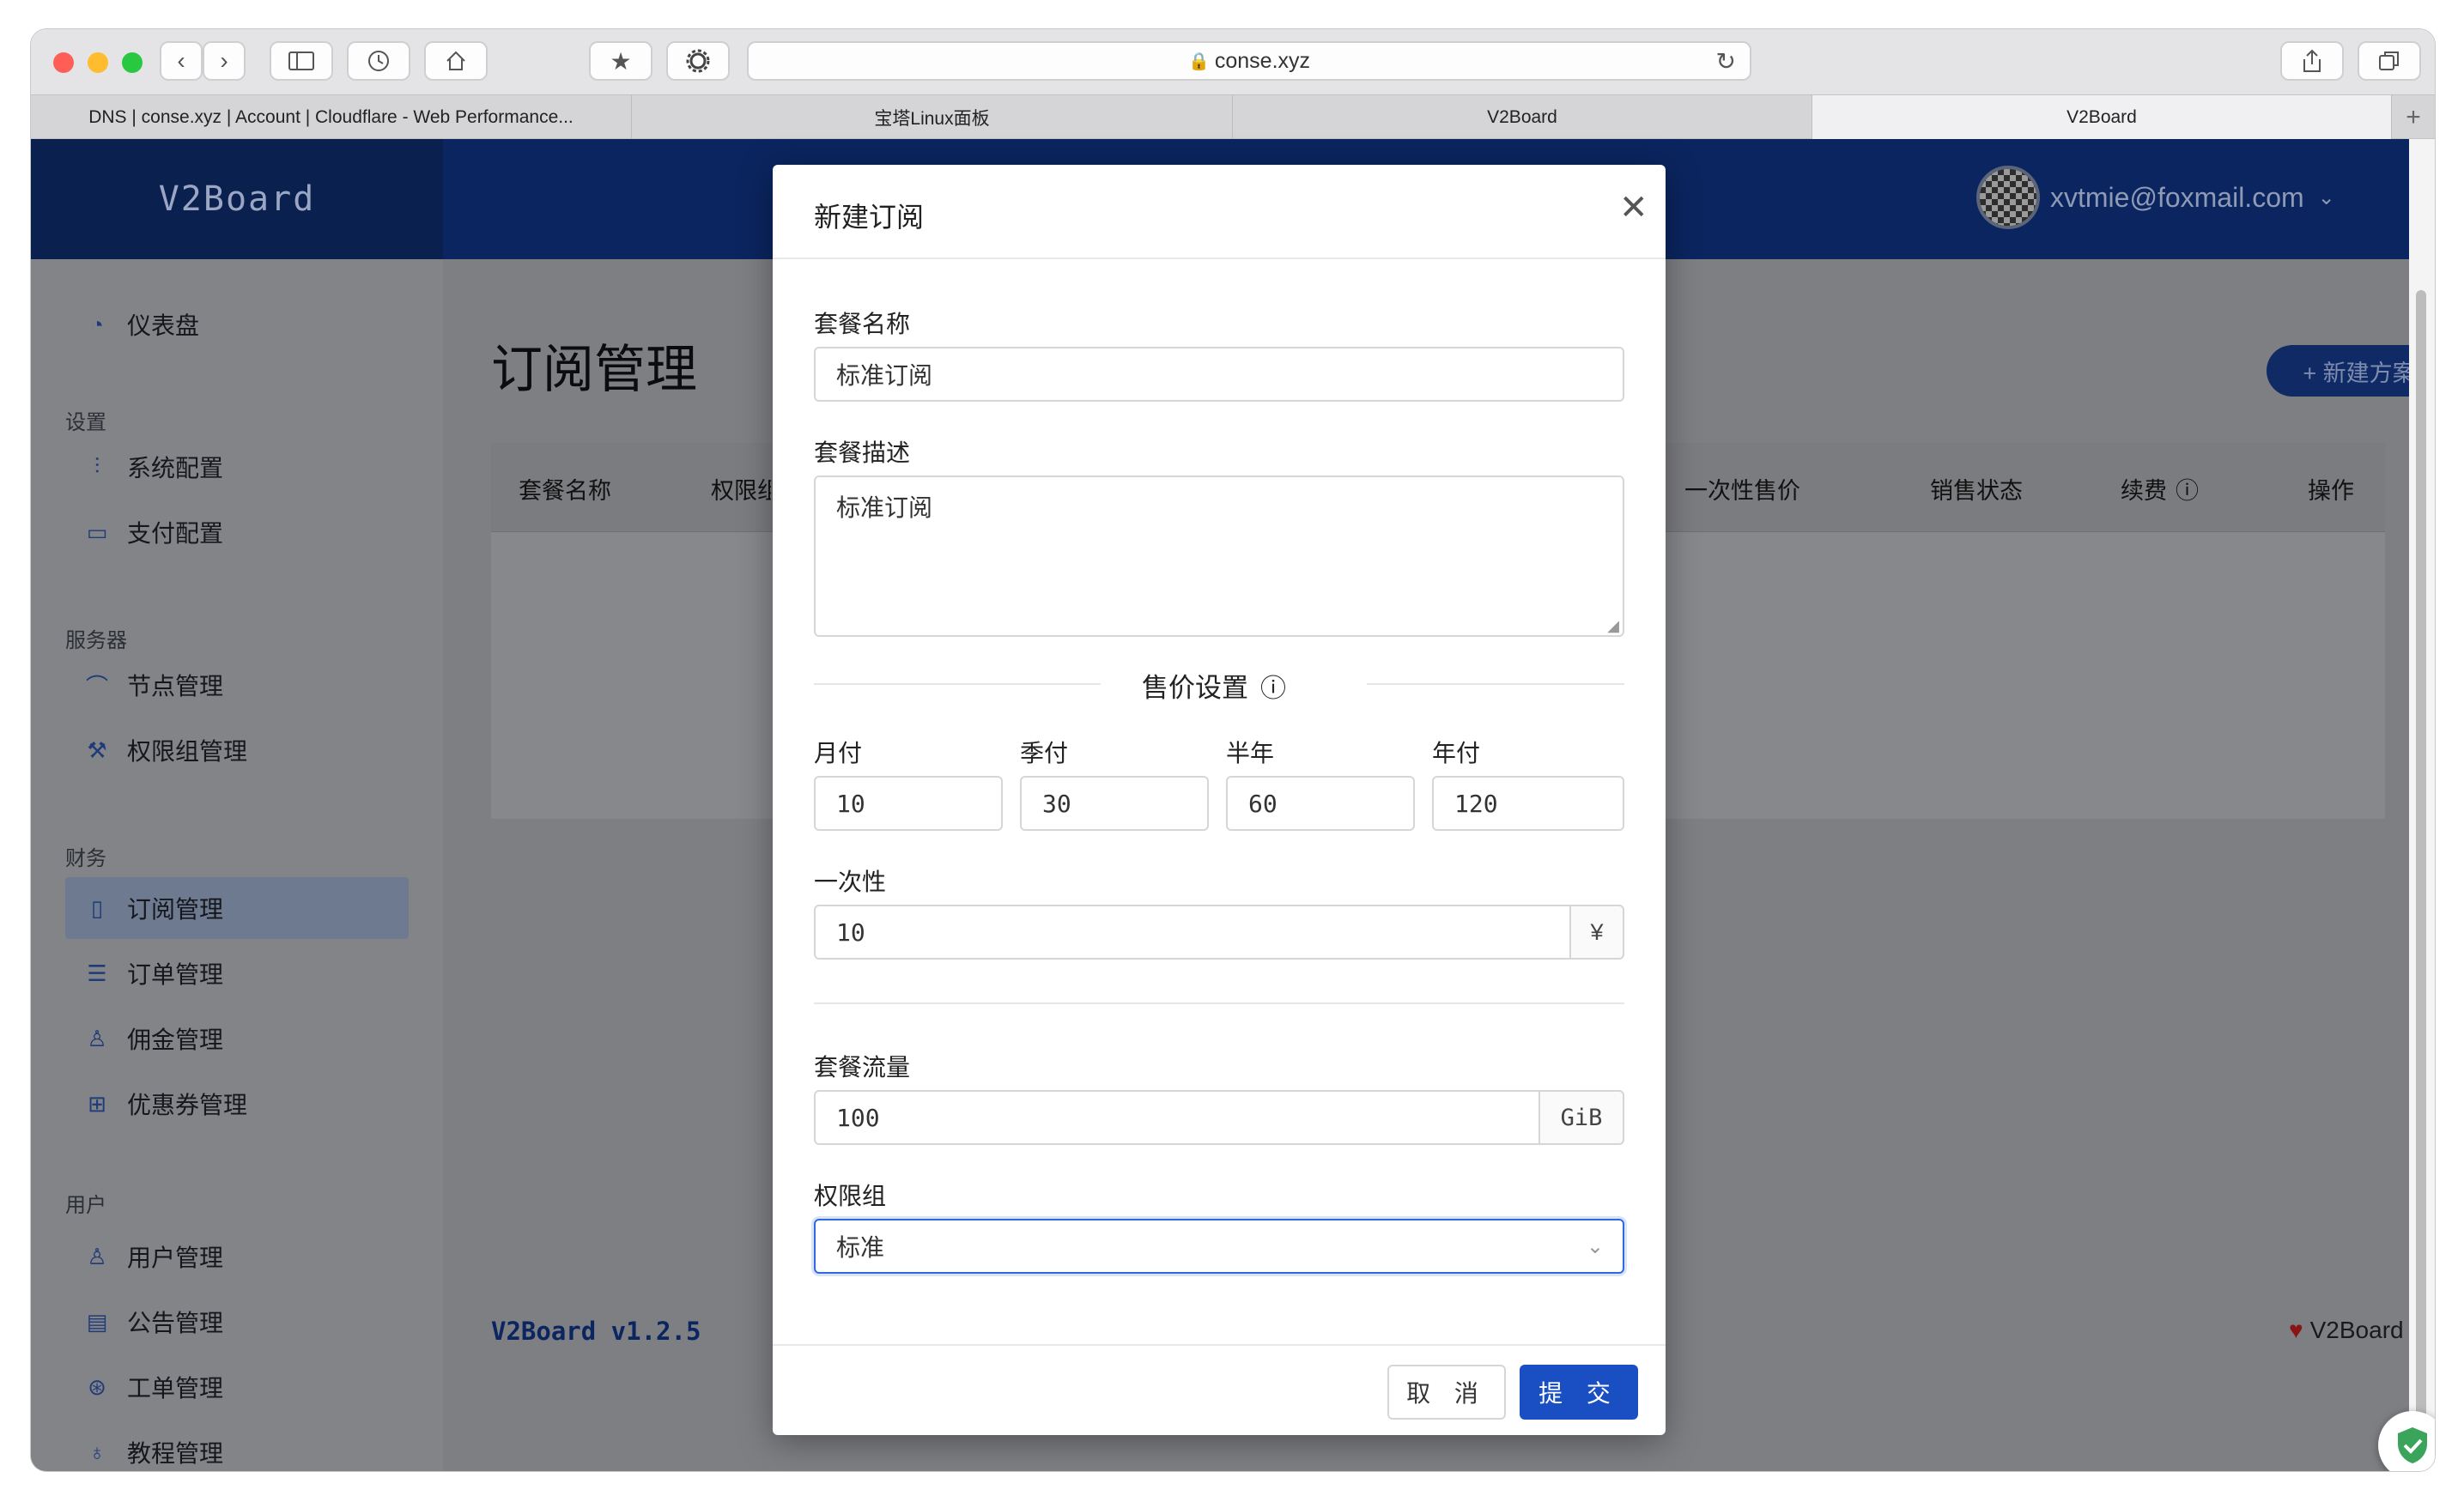 The image size is (2464, 1502). Describe the element at coordinates (838, 753) in the screenshot. I see `month-price-label: 月付` at that location.